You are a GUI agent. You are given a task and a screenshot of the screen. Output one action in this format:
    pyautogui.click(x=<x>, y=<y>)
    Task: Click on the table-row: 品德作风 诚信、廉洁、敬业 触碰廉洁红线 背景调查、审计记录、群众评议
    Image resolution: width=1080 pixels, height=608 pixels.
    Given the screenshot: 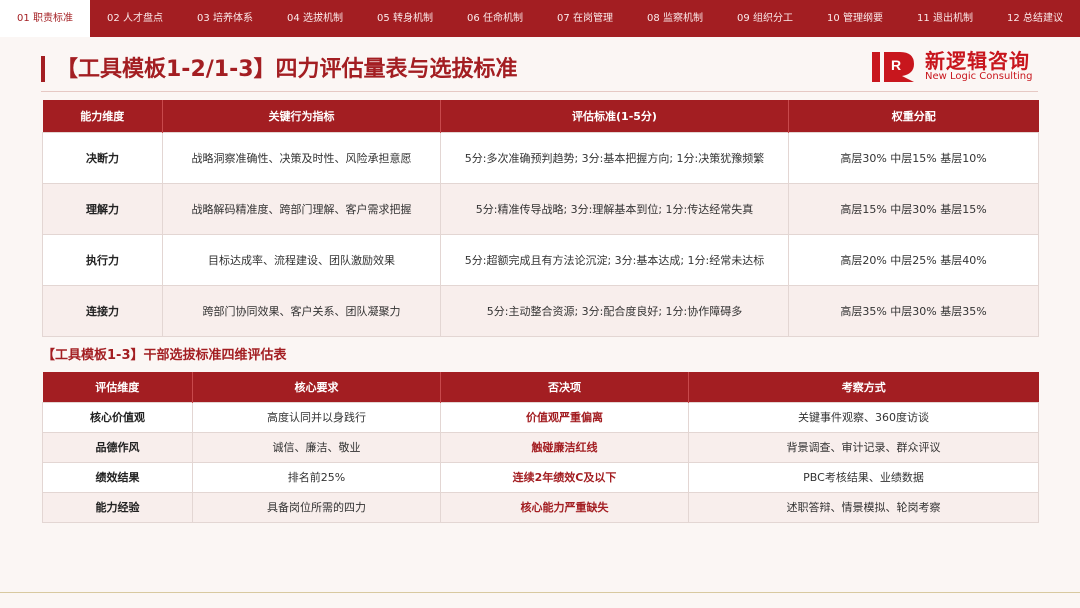 What is the action you would take?
    pyautogui.click(x=540, y=447)
    